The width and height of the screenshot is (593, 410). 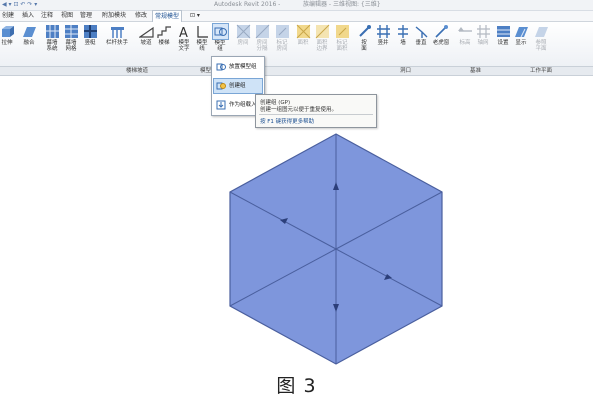 What do you see at coordinates (206, 71) in the screenshot?
I see `panel-model: 模型` at bounding box center [206, 71].